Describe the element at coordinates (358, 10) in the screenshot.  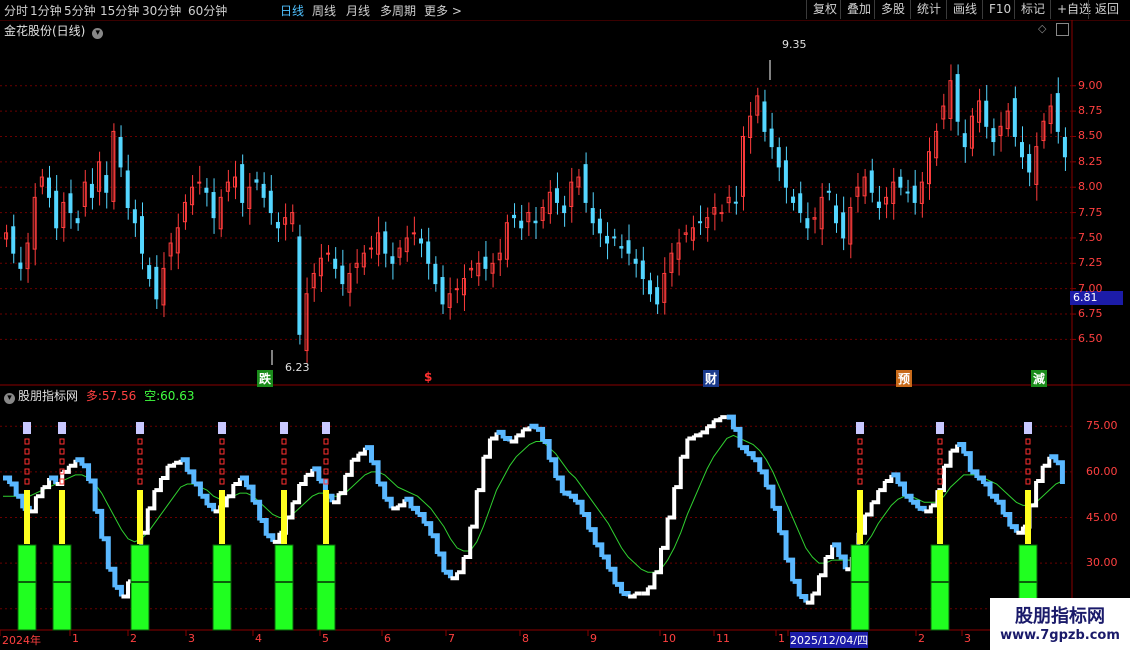
I see `period-tab-8: 月线` at that location.